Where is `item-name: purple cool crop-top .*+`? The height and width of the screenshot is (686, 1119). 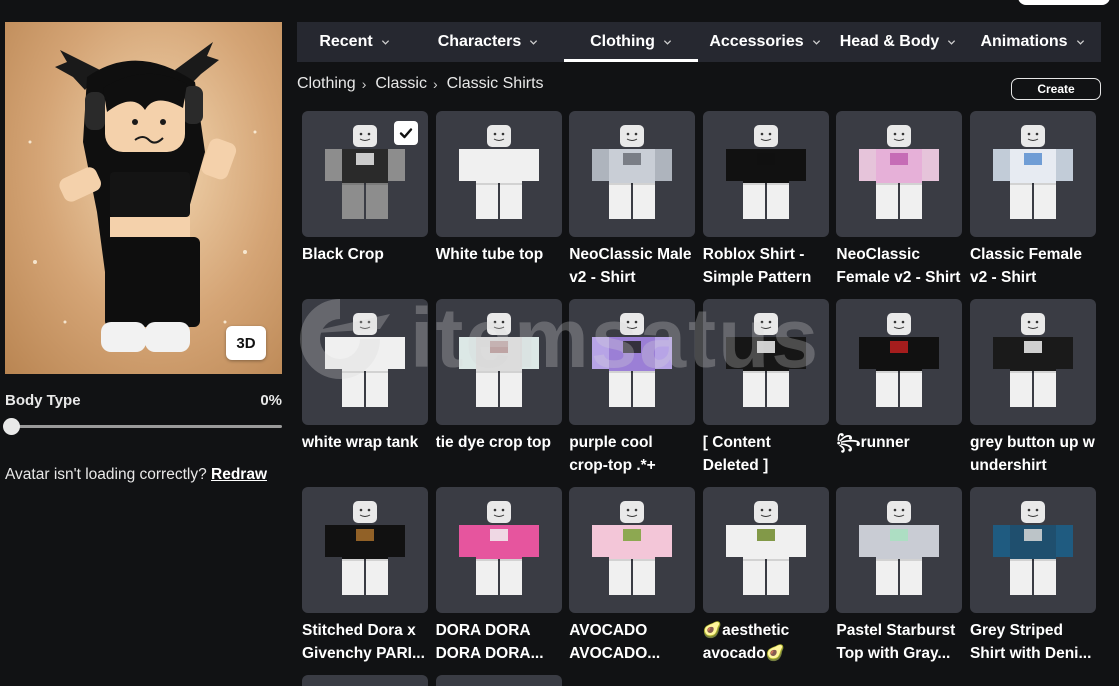
item-name: purple cool crop-top .*+ is located at coordinates (612, 454).